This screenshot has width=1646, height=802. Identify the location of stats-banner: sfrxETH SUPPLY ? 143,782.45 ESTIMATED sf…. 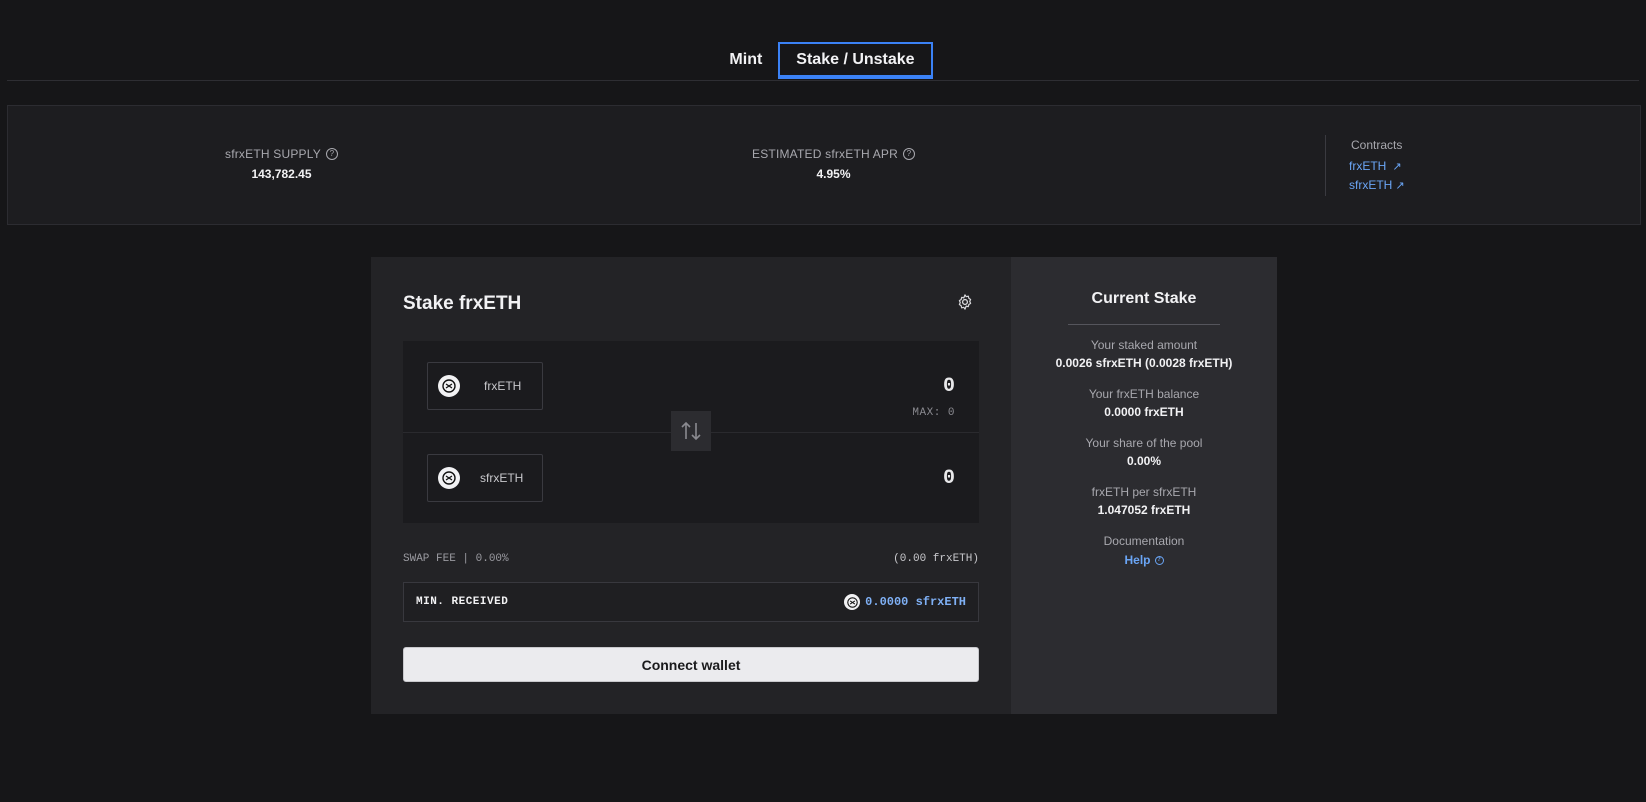
(824, 165).